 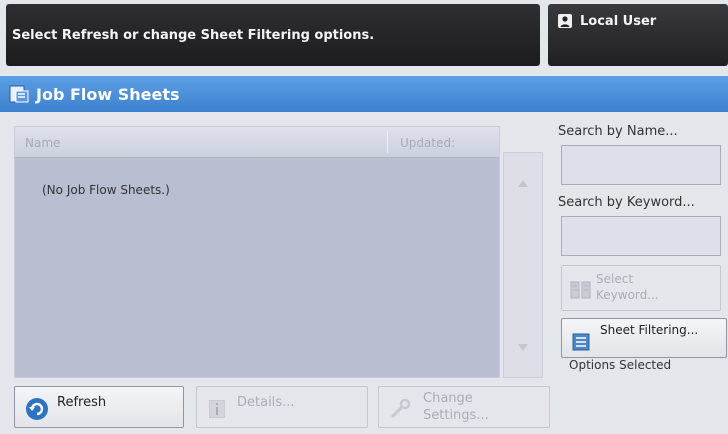 I want to click on column-header-name: Name, so click(x=42, y=143).